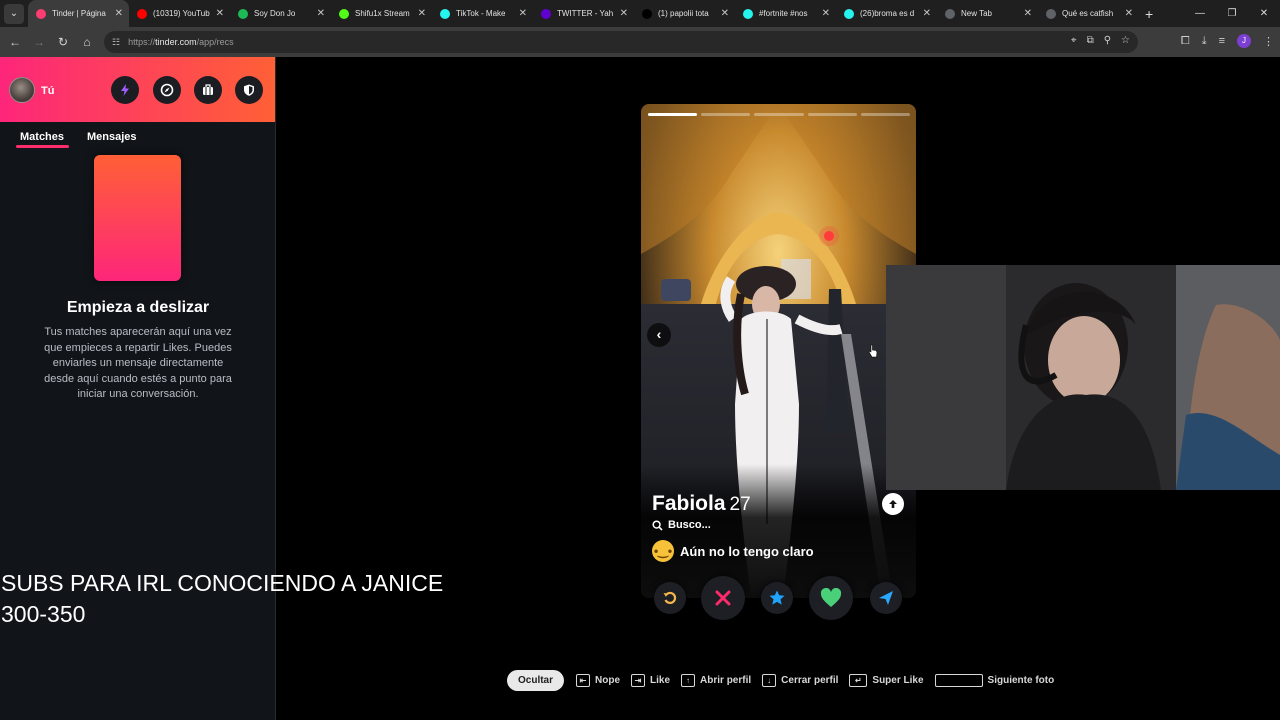 This screenshot has width=1280, height=720. What do you see at coordinates (1185, 41) in the screenshot?
I see `extensions-icon: ⧠` at bounding box center [1185, 41].